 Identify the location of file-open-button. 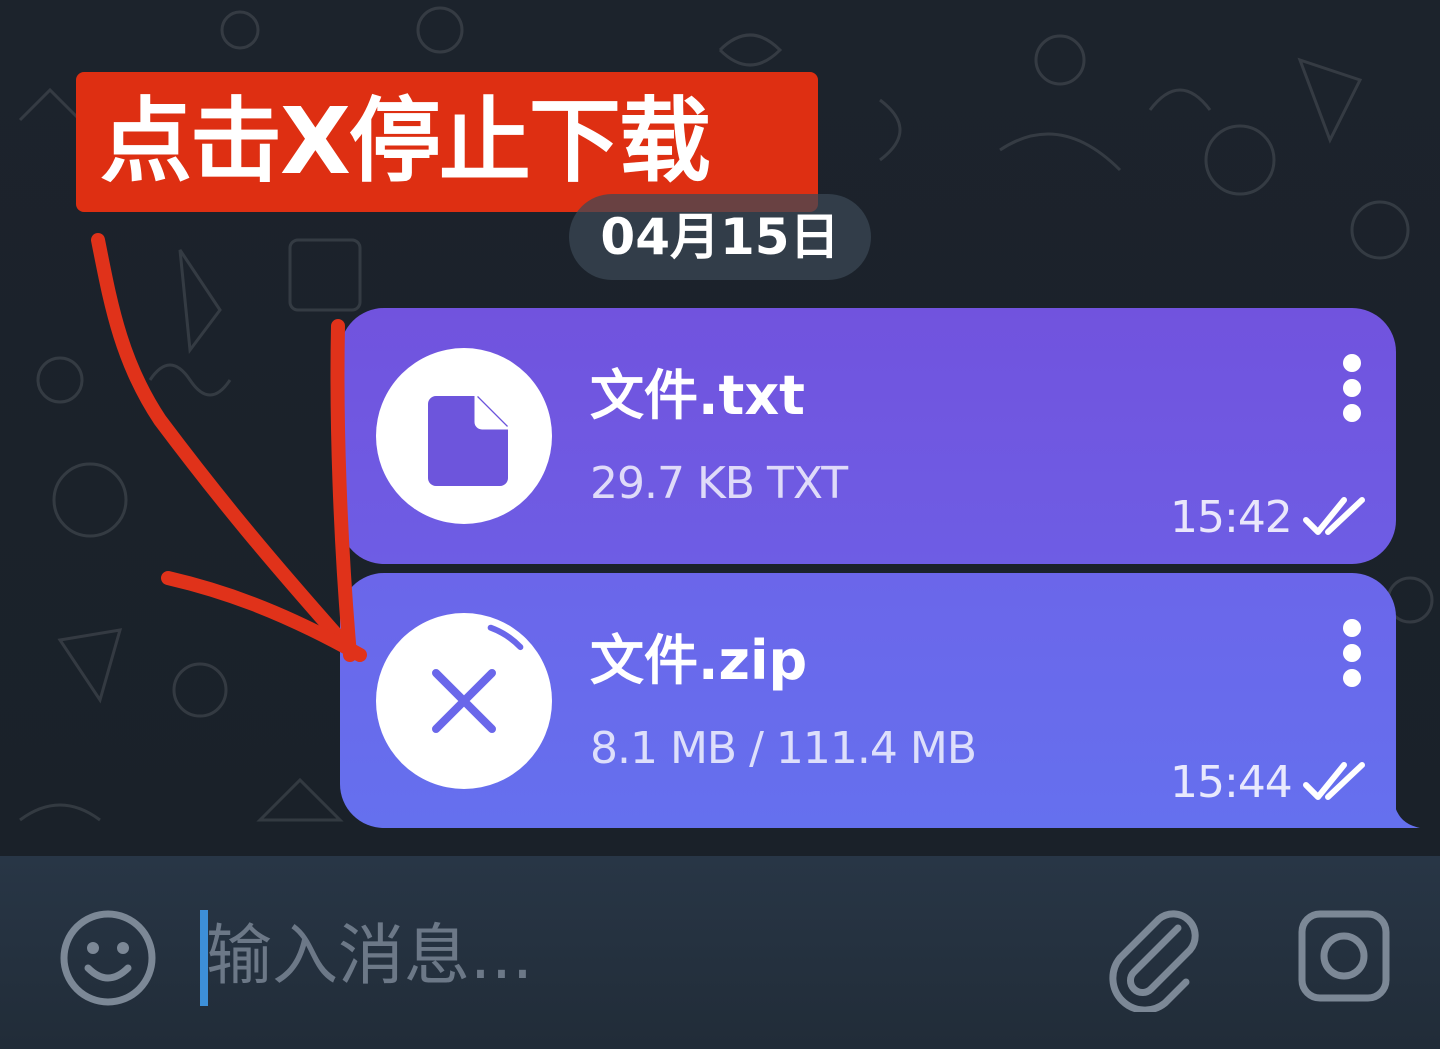
(464, 436).